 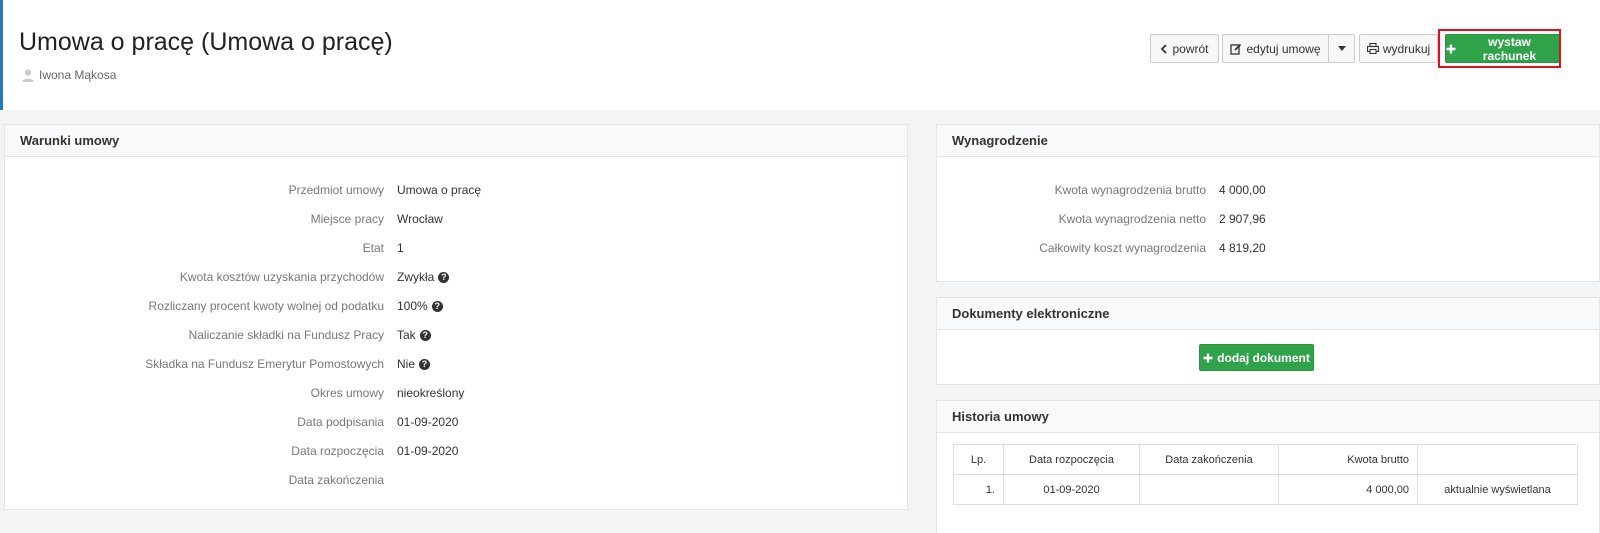 I want to click on edit-contract-button: edytuj umowę, so click(x=1275, y=48).